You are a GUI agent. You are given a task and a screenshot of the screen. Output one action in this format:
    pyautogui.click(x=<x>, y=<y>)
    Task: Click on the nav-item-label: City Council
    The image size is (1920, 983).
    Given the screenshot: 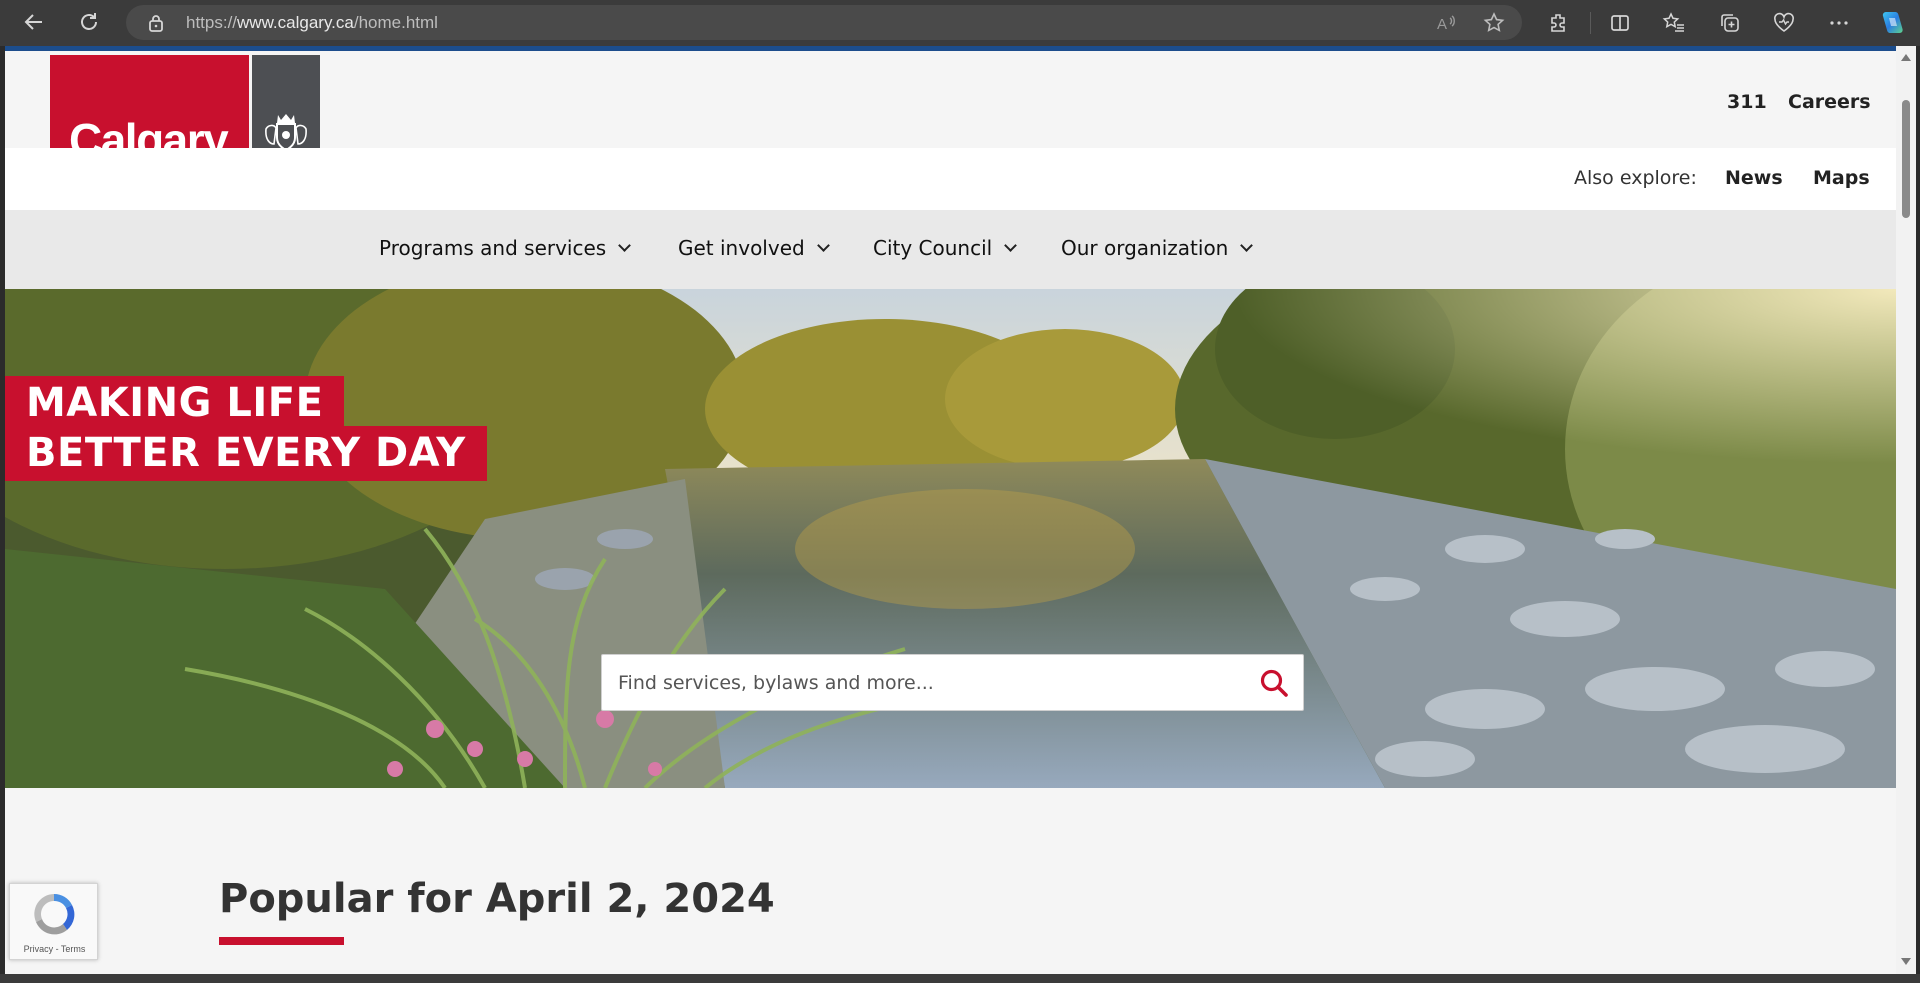 What is the action you would take?
    pyautogui.click(x=933, y=248)
    